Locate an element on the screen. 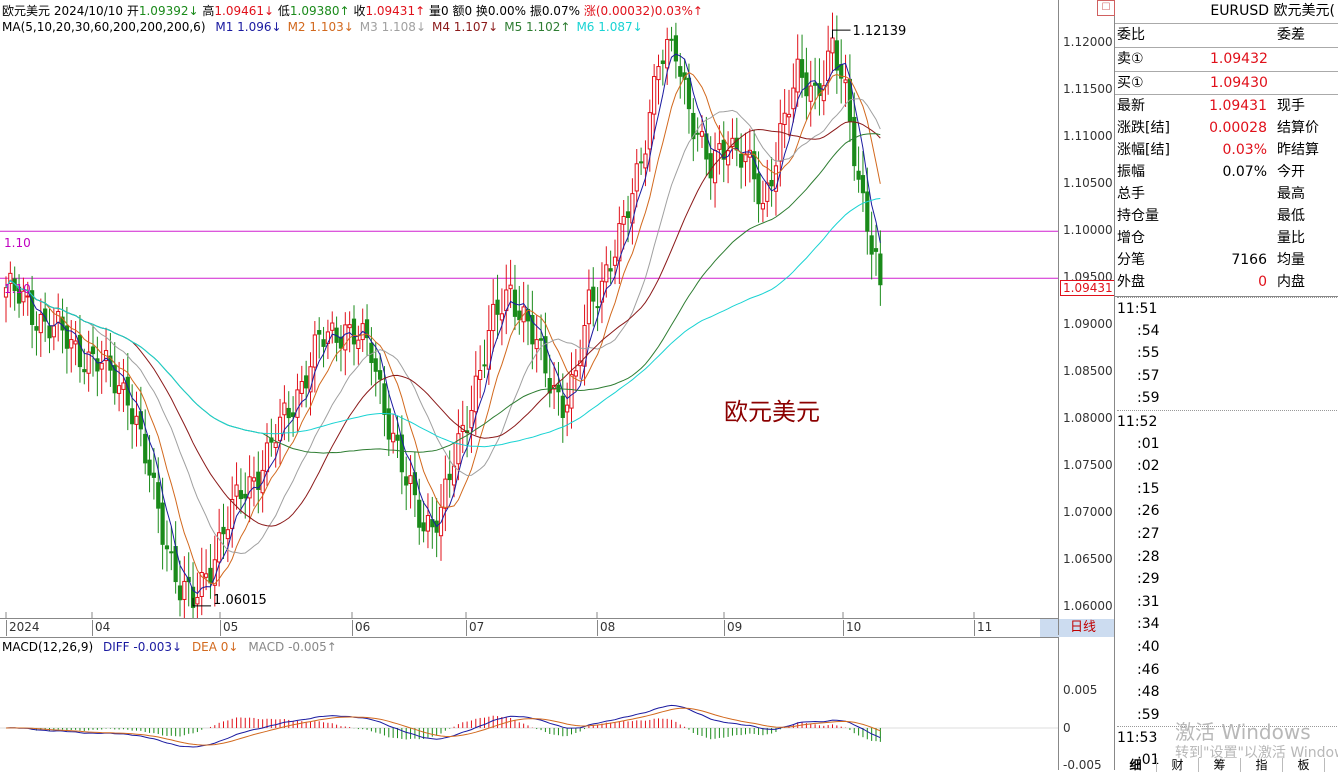  price-tick-label: 1.12000 is located at coordinates (1088, 42).